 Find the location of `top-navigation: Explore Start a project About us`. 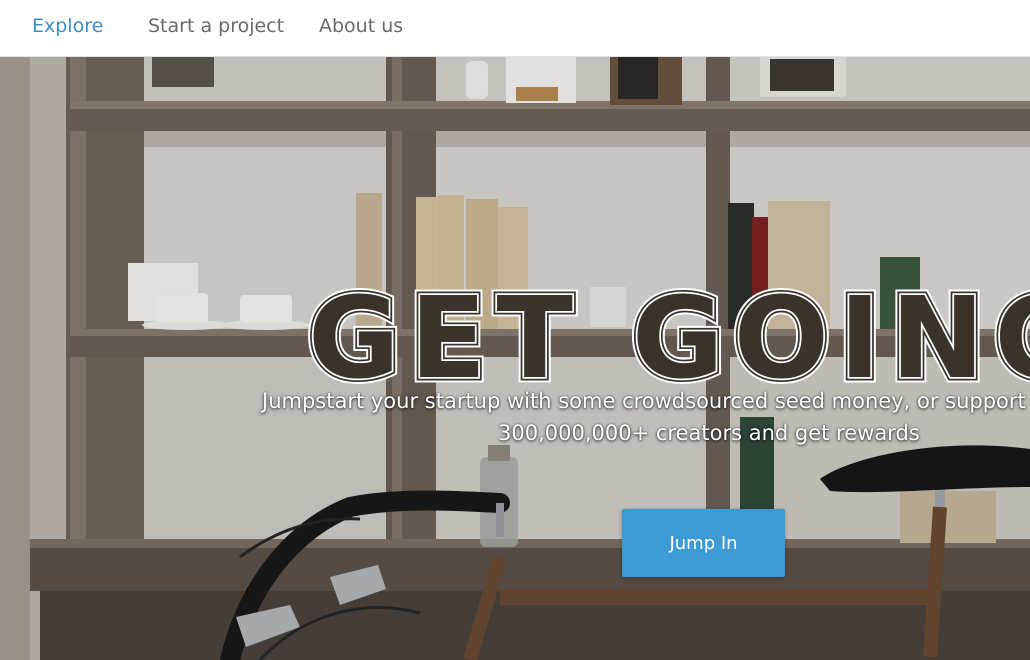

top-navigation: Explore Start a project About us is located at coordinates (515, 28).